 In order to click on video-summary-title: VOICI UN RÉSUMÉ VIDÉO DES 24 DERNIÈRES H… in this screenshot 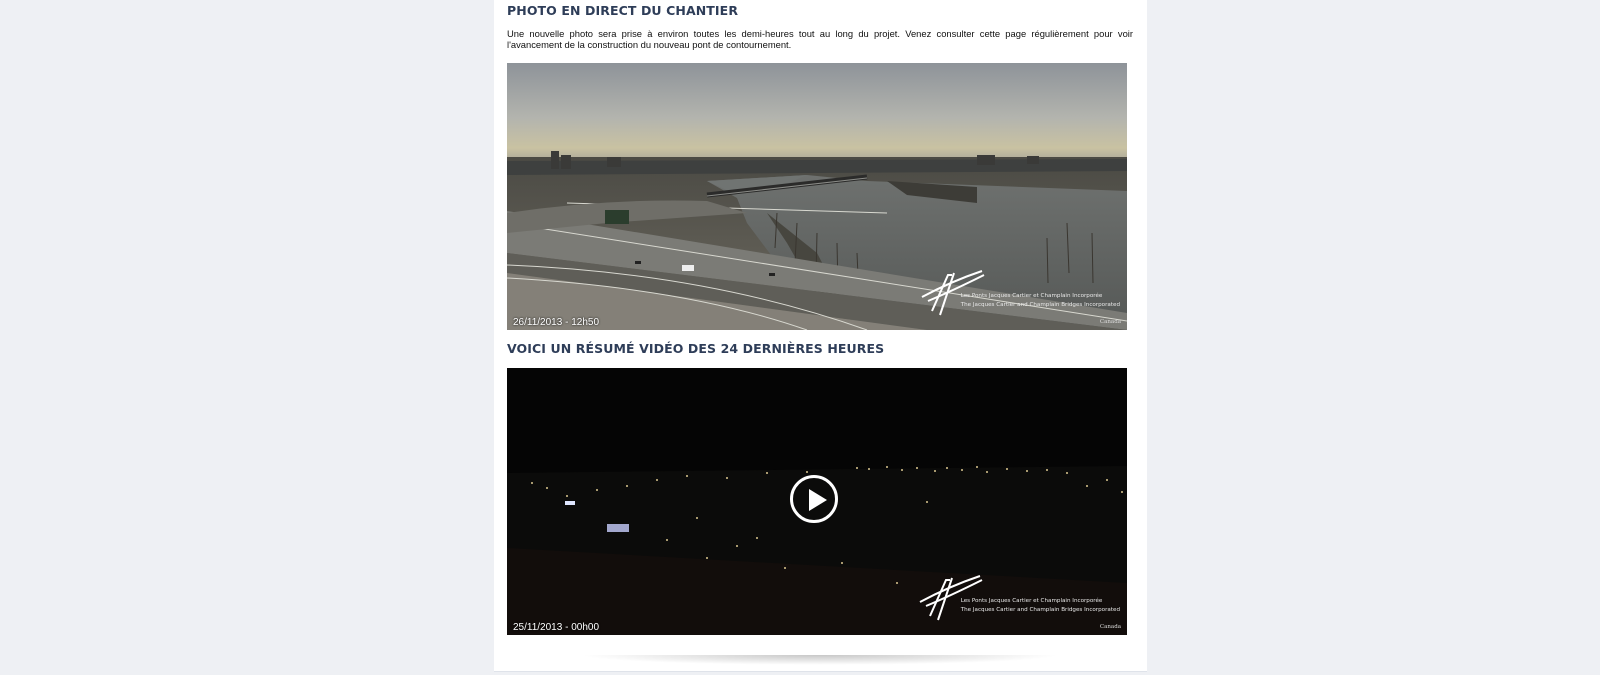, I will do `click(696, 348)`.